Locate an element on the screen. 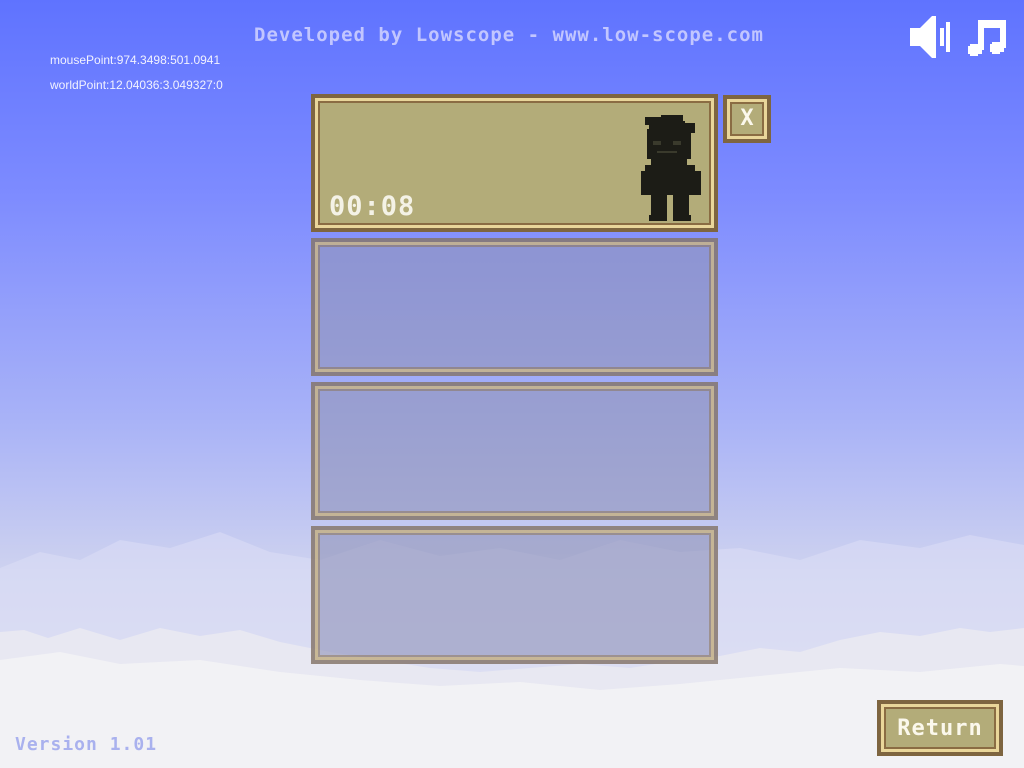 Image resolution: width=1024 pixels, height=768 pixels. return-button: Return is located at coordinates (940, 728).